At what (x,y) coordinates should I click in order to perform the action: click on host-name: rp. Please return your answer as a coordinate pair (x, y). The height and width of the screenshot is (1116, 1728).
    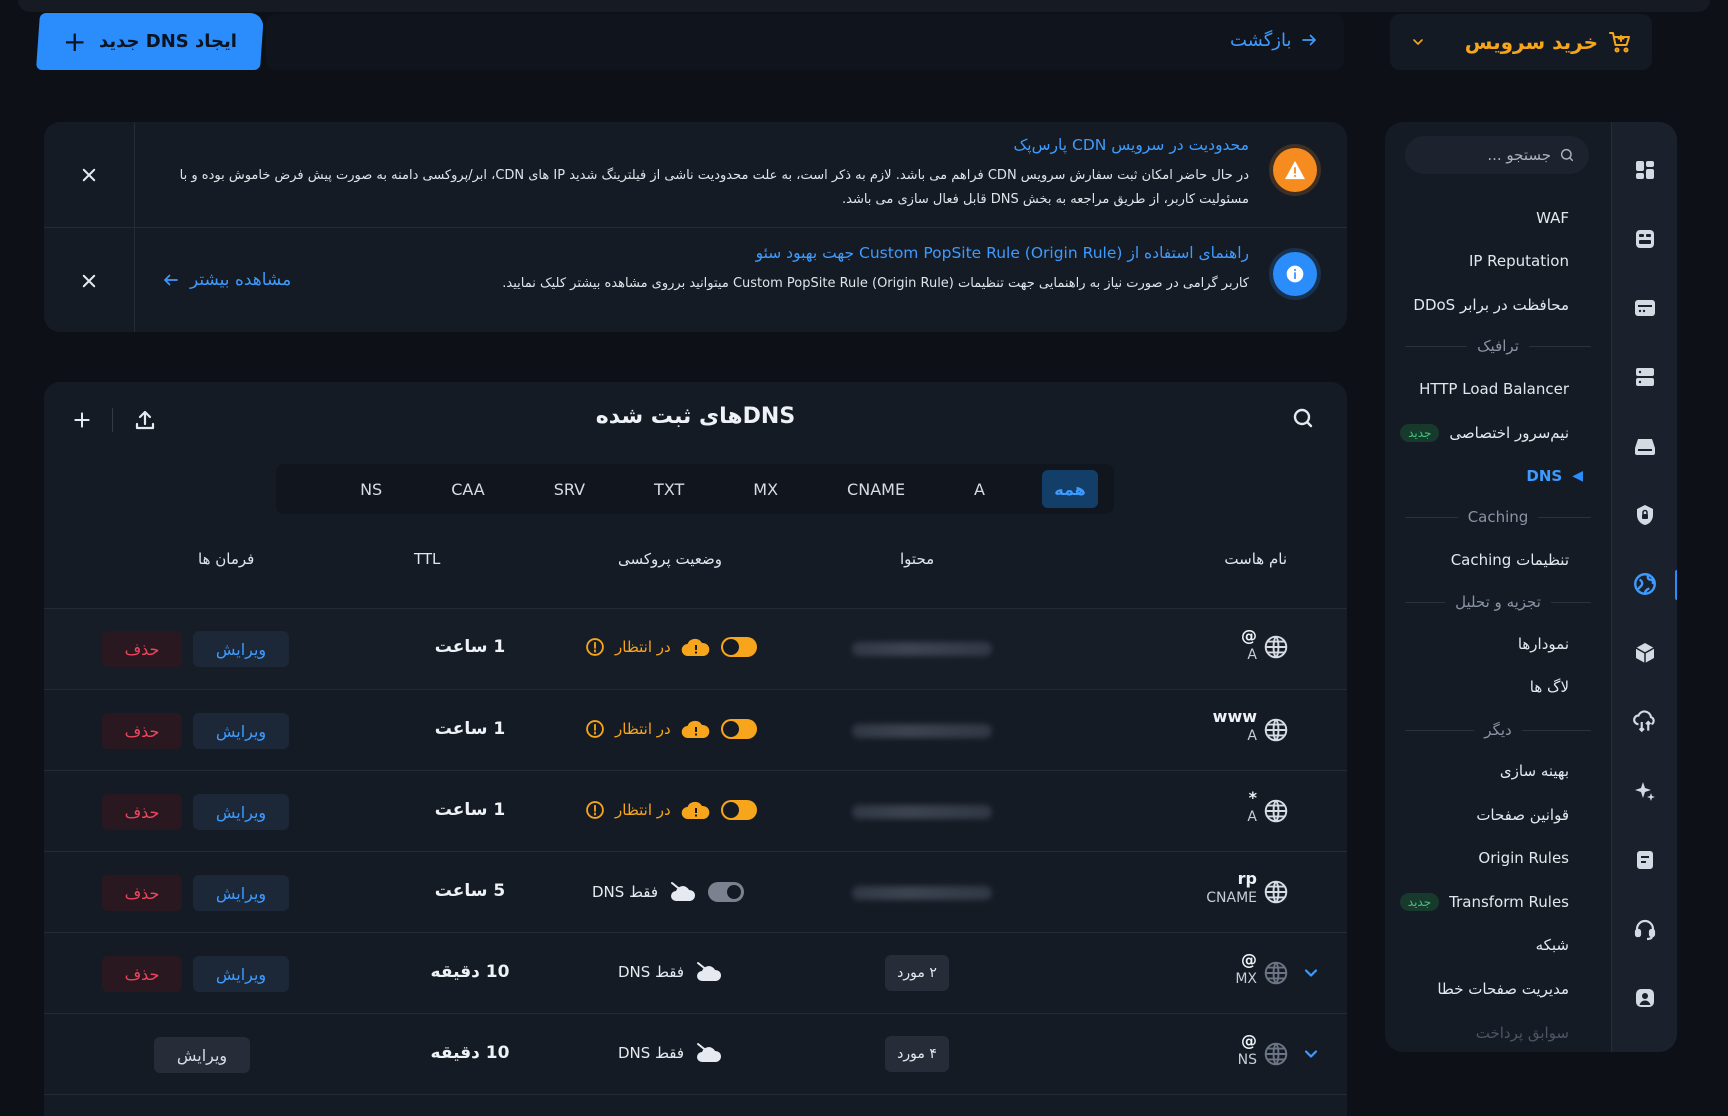
    Looking at the image, I should click on (1247, 878).